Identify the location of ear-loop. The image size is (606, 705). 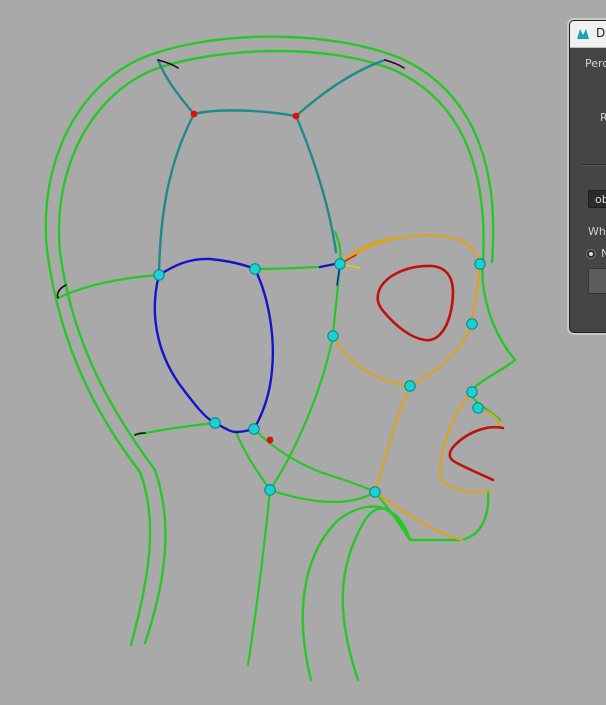
(245, 345).